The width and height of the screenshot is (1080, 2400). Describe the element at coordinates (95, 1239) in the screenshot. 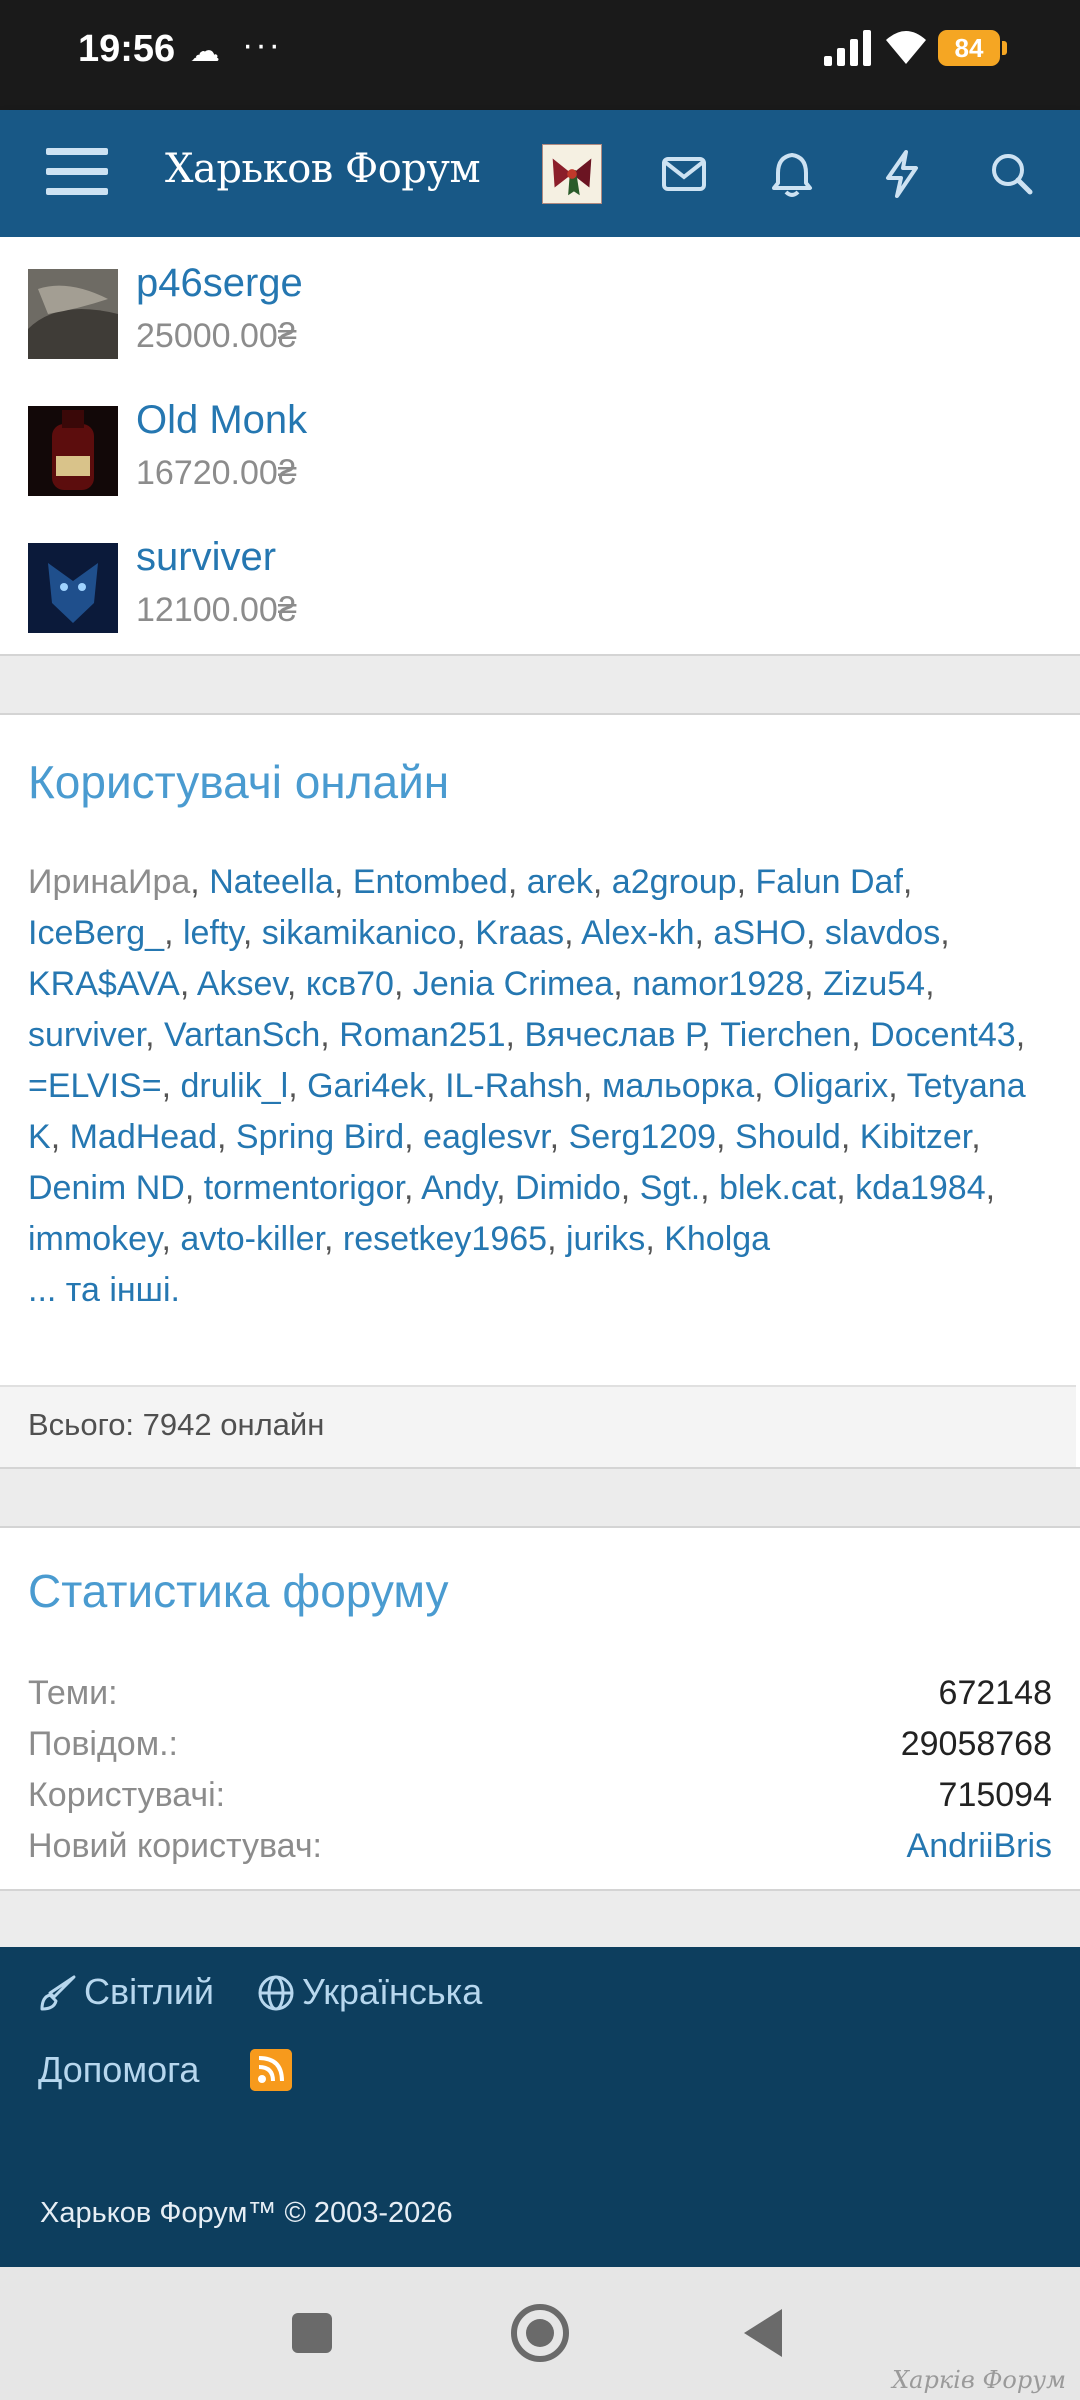

I see `online-user-link: immokey` at that location.